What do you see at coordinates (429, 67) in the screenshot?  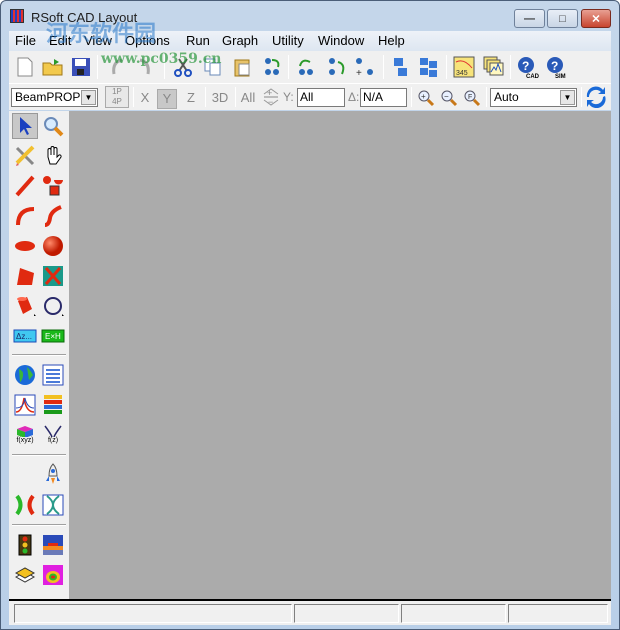 I see `arrange-button` at bounding box center [429, 67].